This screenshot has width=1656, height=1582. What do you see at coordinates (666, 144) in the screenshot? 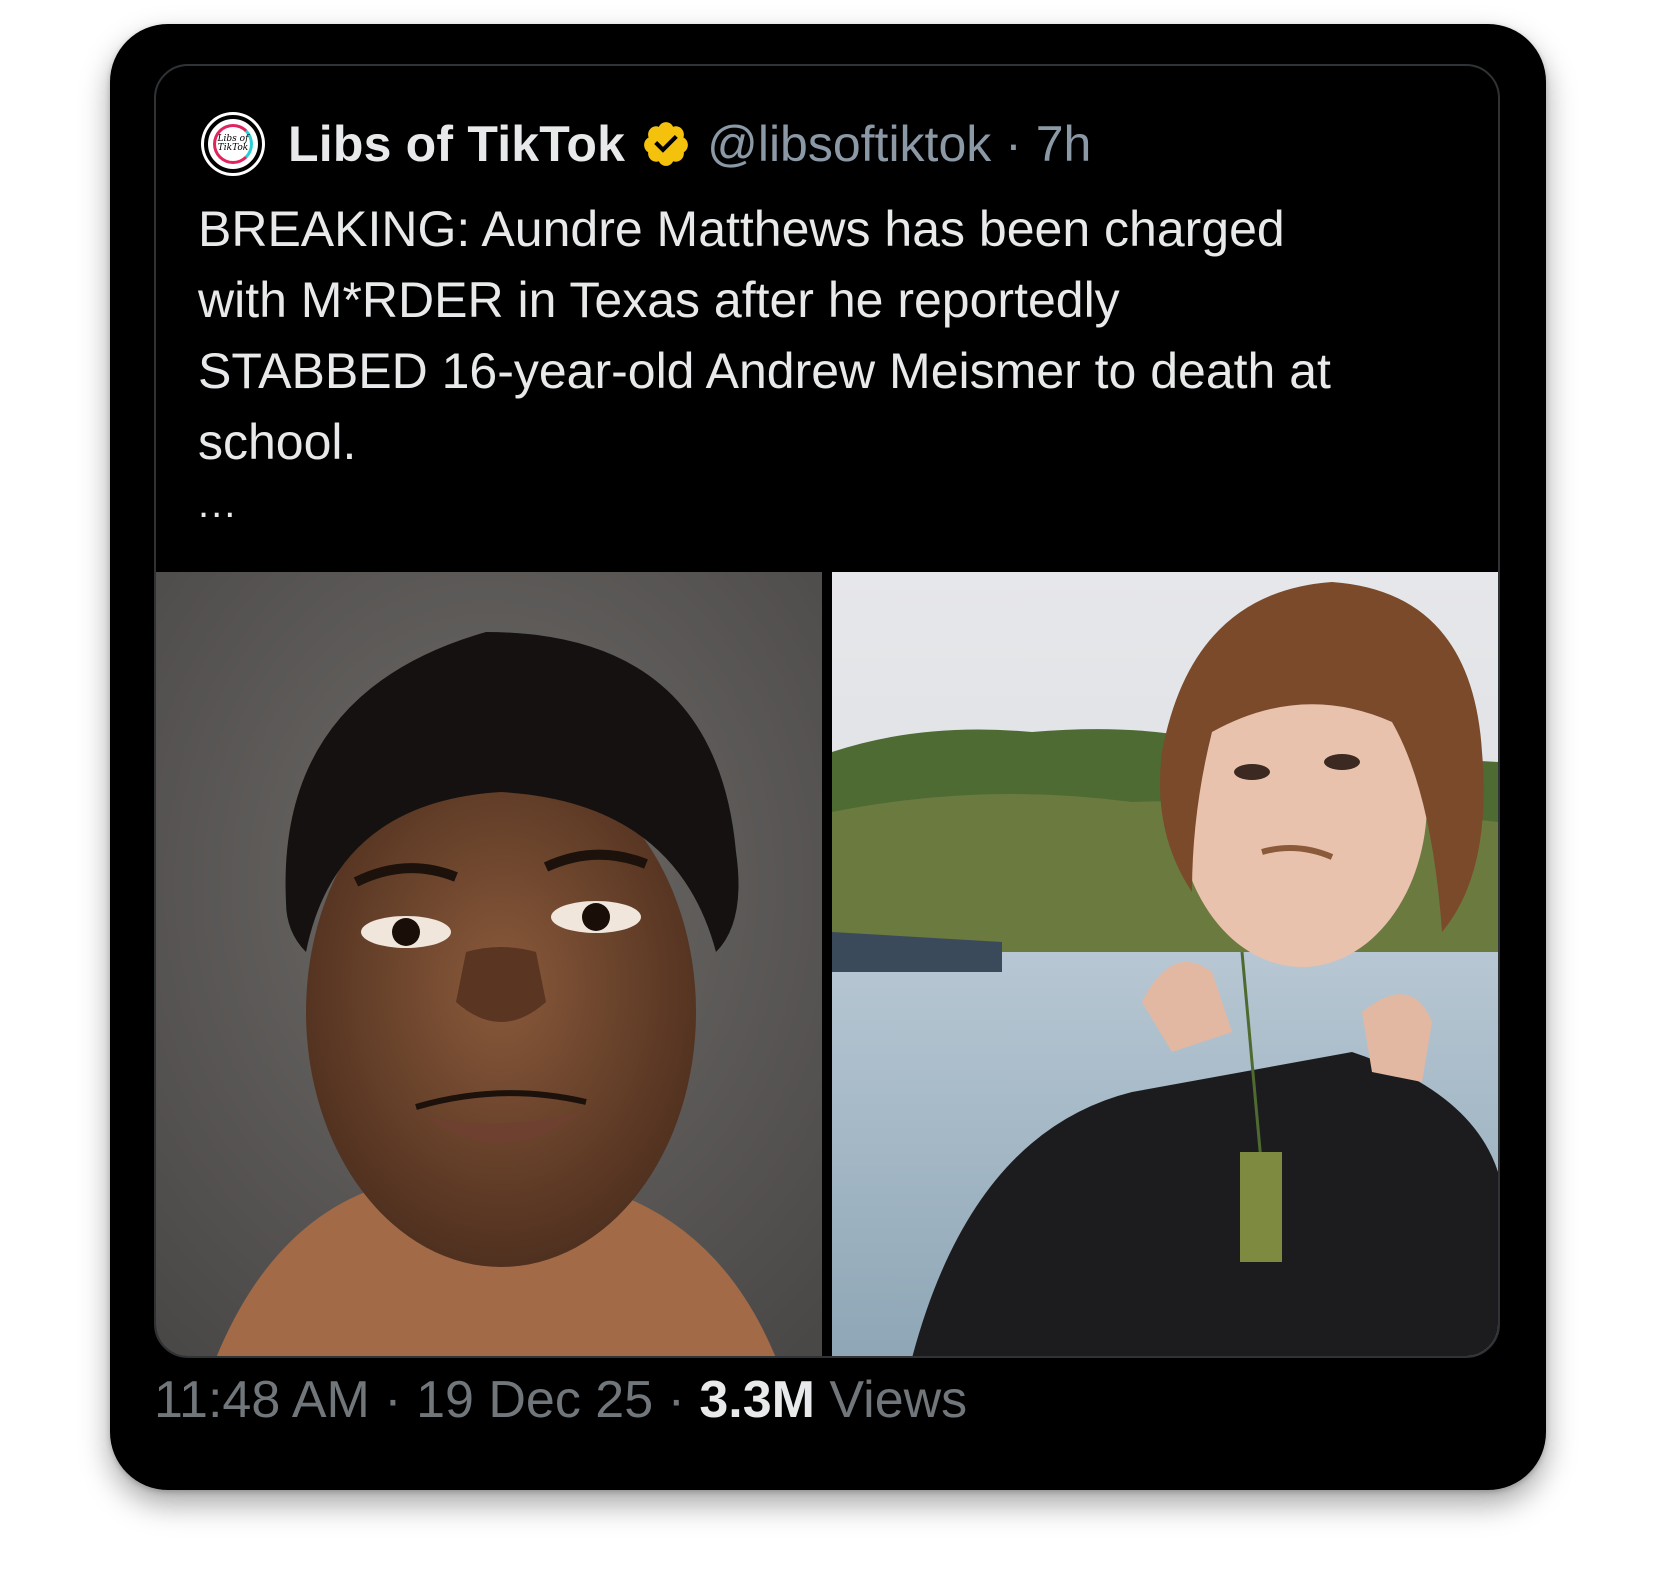
I see `verified-badge-icon` at bounding box center [666, 144].